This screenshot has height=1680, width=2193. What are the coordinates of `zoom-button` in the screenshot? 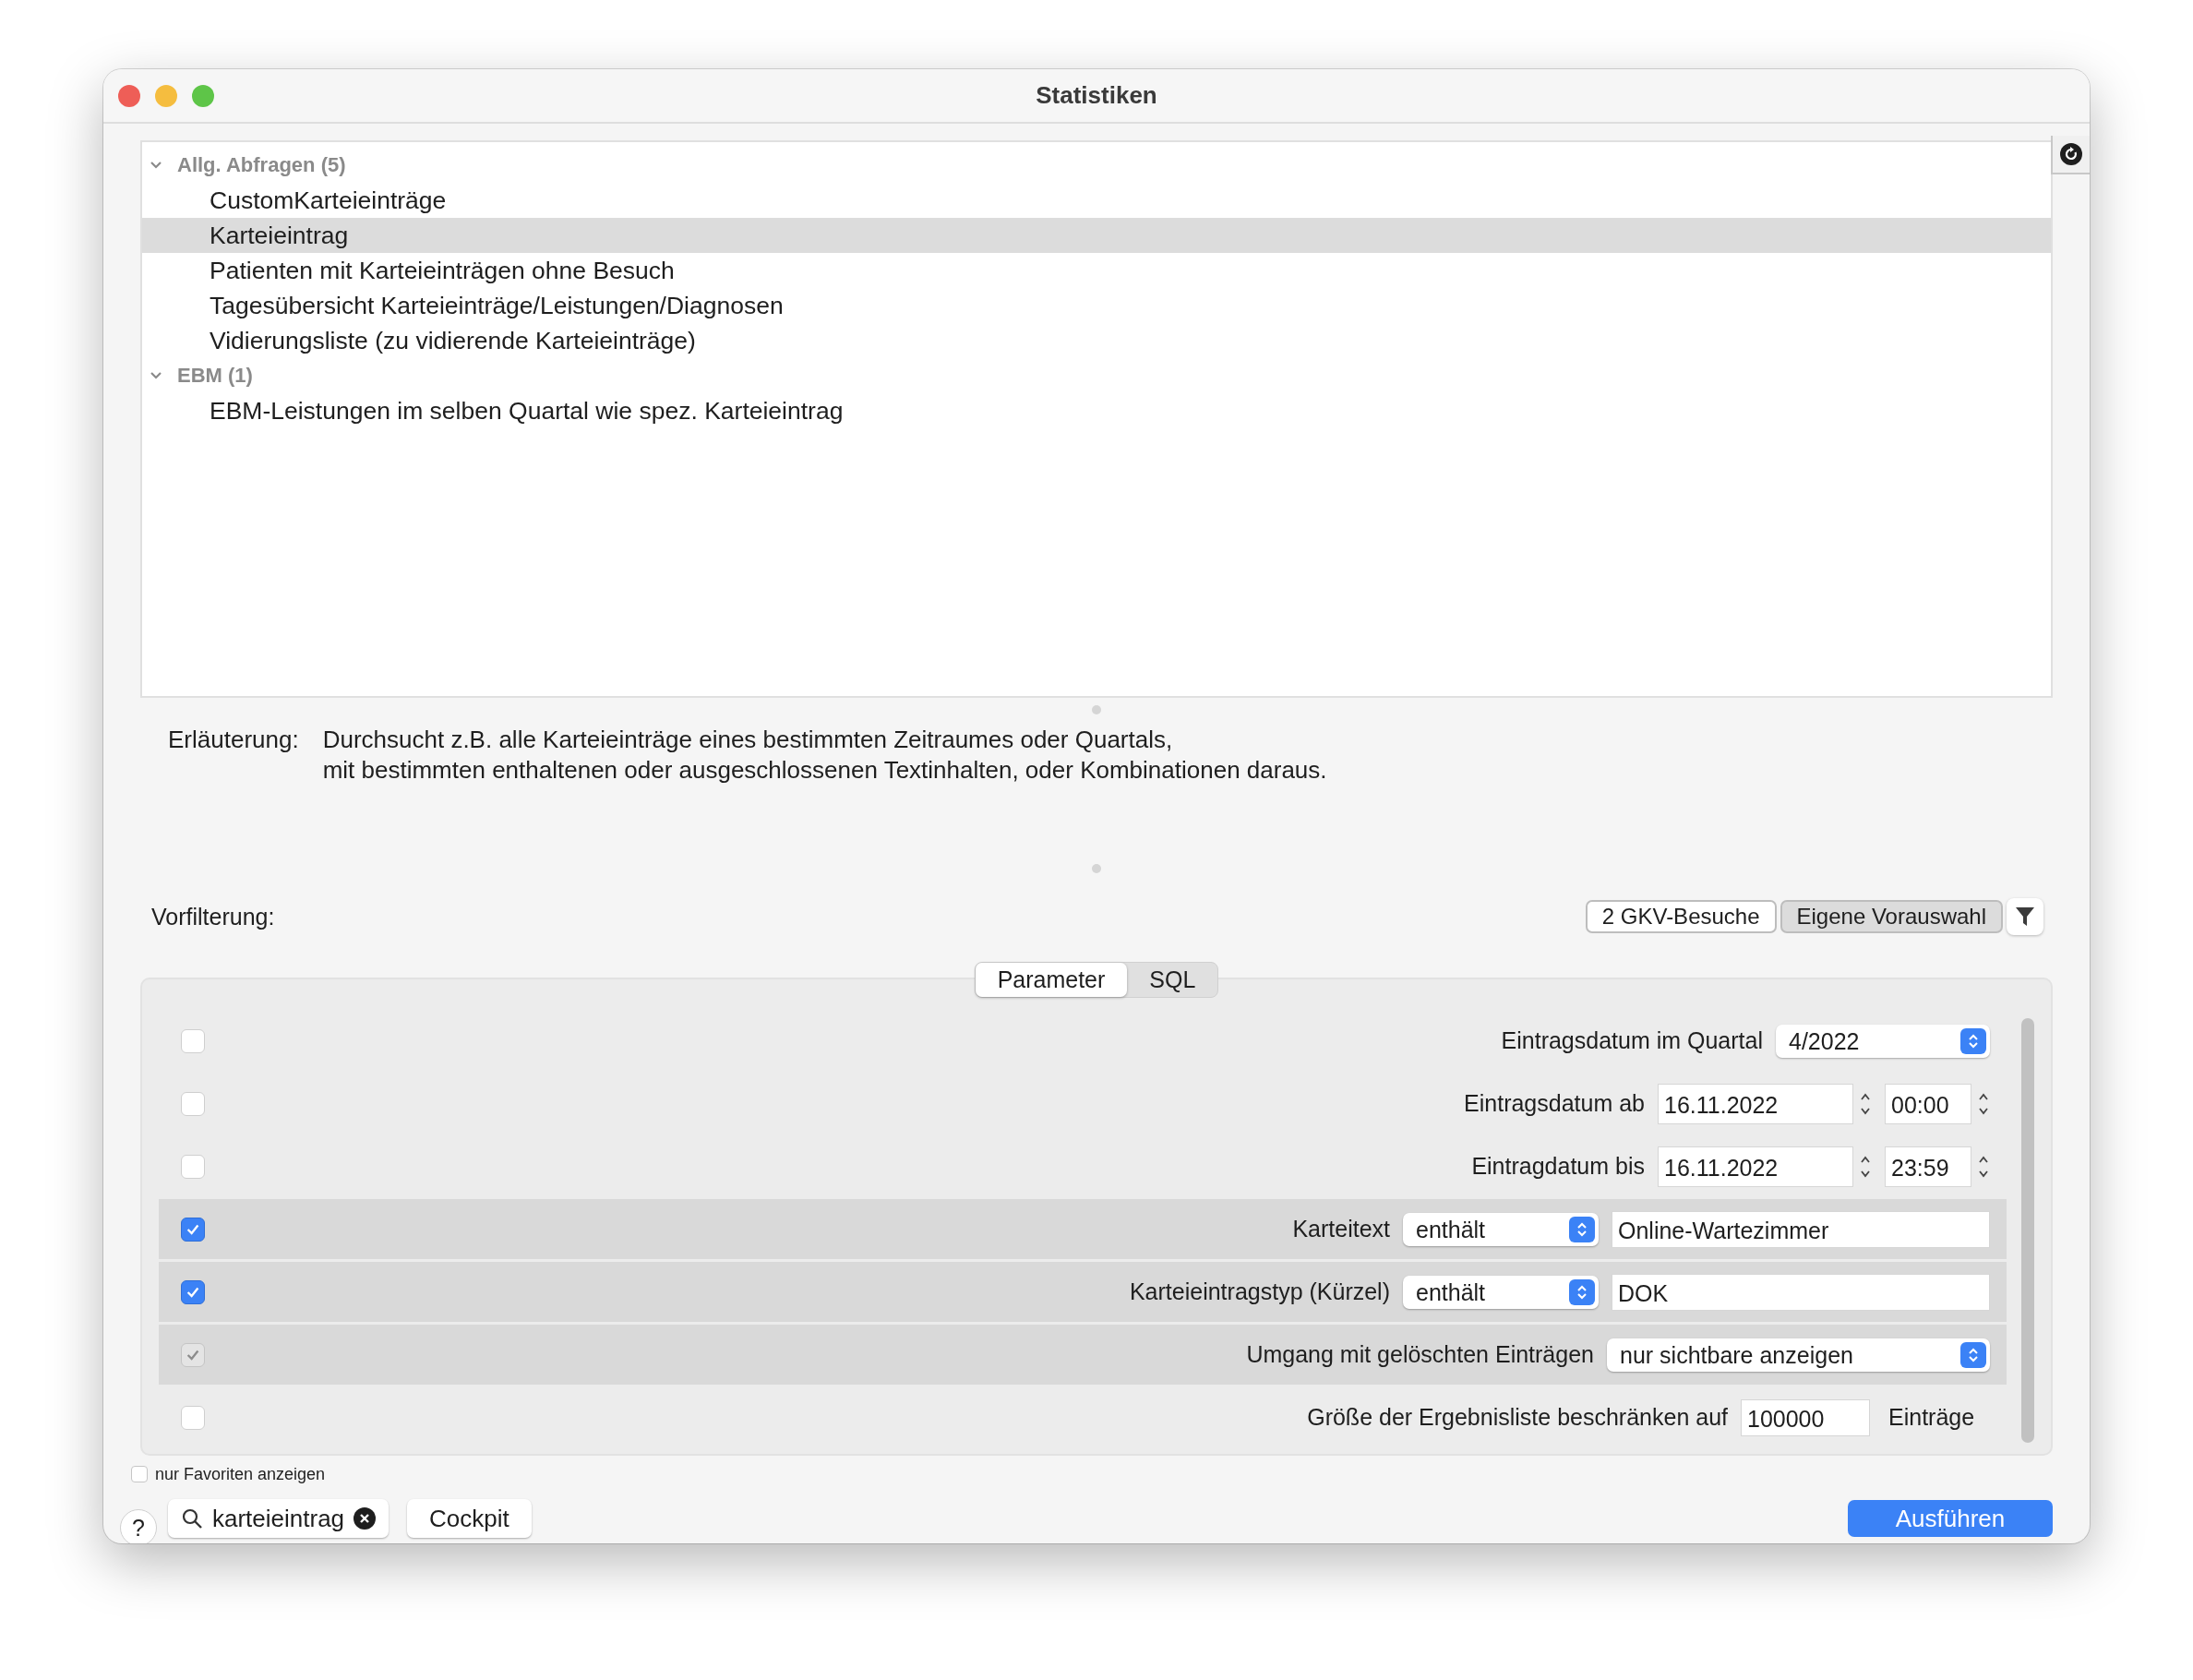 It's located at (203, 95).